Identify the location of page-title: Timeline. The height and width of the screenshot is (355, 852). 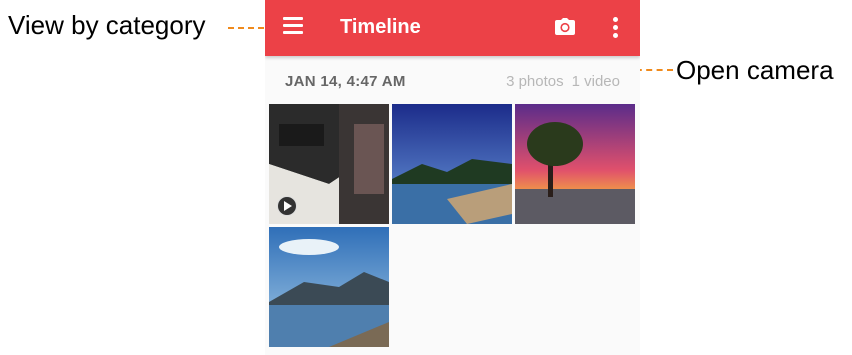
(380, 27).